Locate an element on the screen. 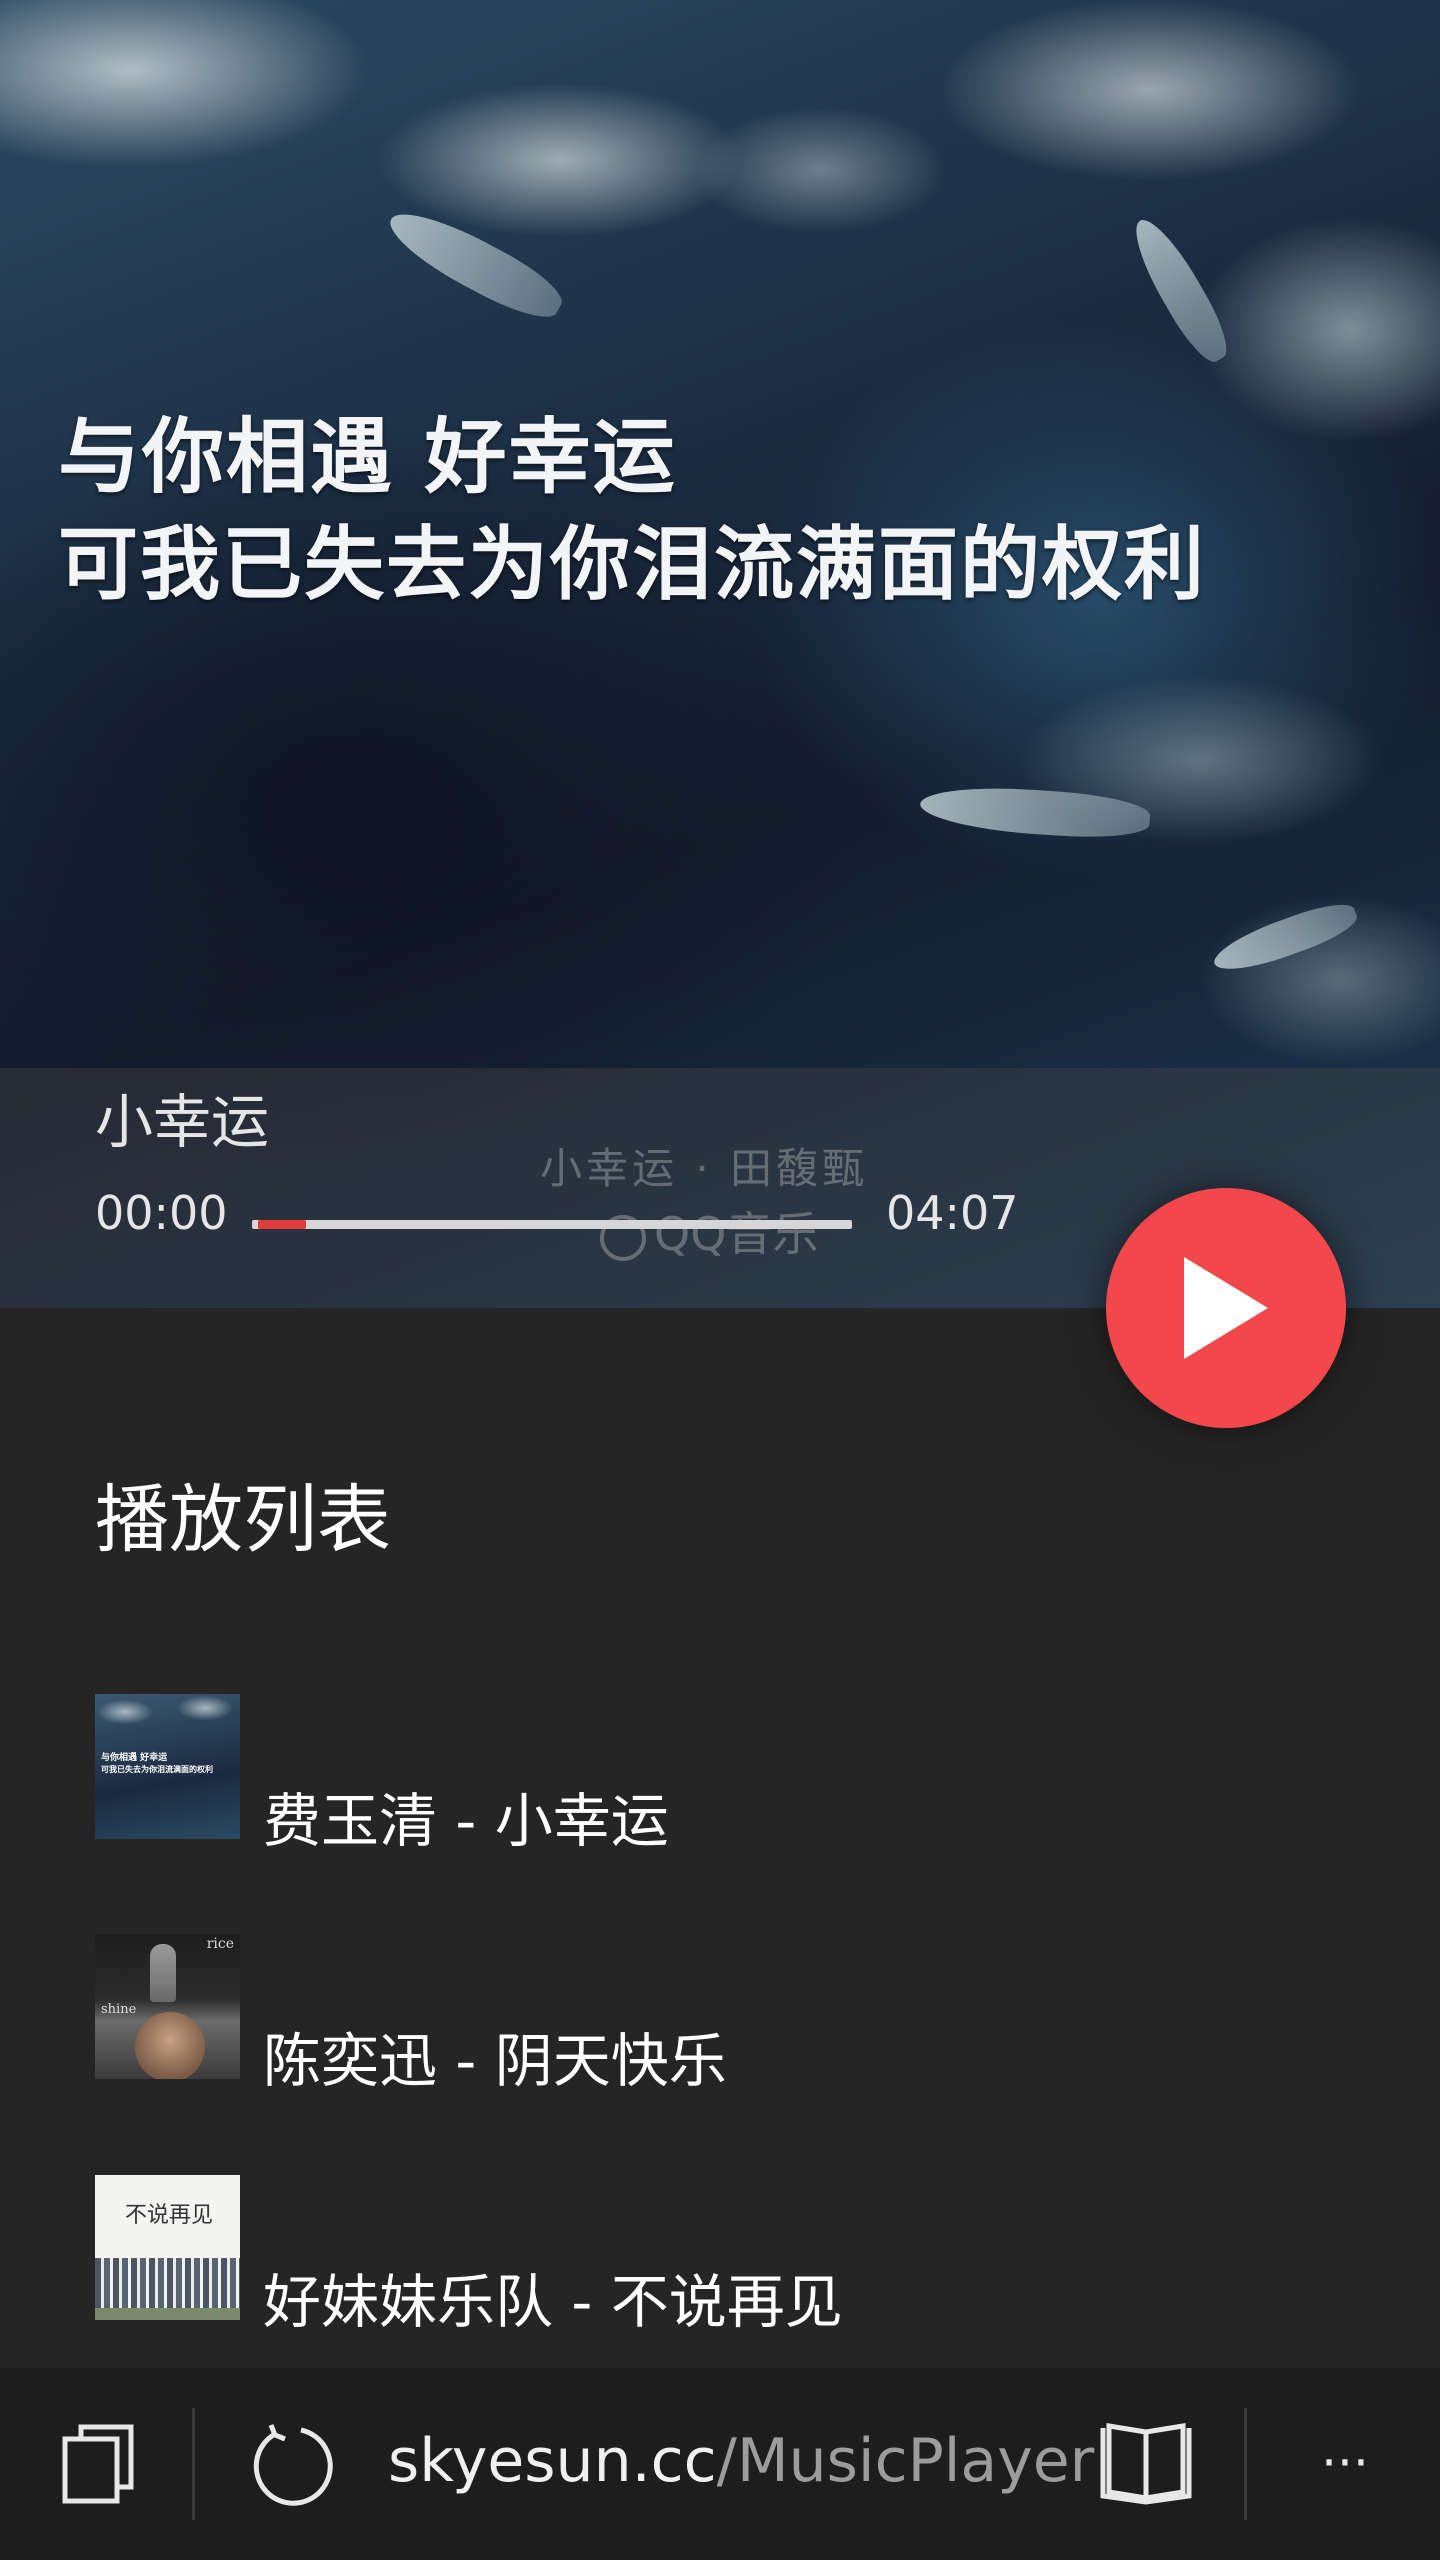 The width and height of the screenshot is (1440, 2560). thumbnail-text: 可我已失去为你泪流满面的权利 is located at coordinates (157, 1769).